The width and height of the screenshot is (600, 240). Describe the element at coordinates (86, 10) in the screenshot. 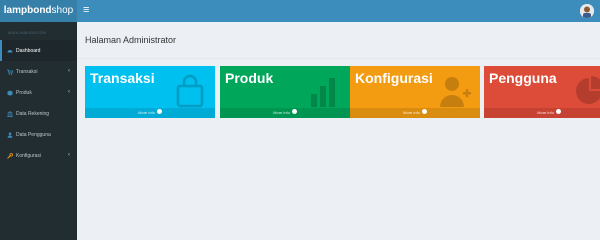

I see `sidebar-toggle-icon: ≡` at that location.